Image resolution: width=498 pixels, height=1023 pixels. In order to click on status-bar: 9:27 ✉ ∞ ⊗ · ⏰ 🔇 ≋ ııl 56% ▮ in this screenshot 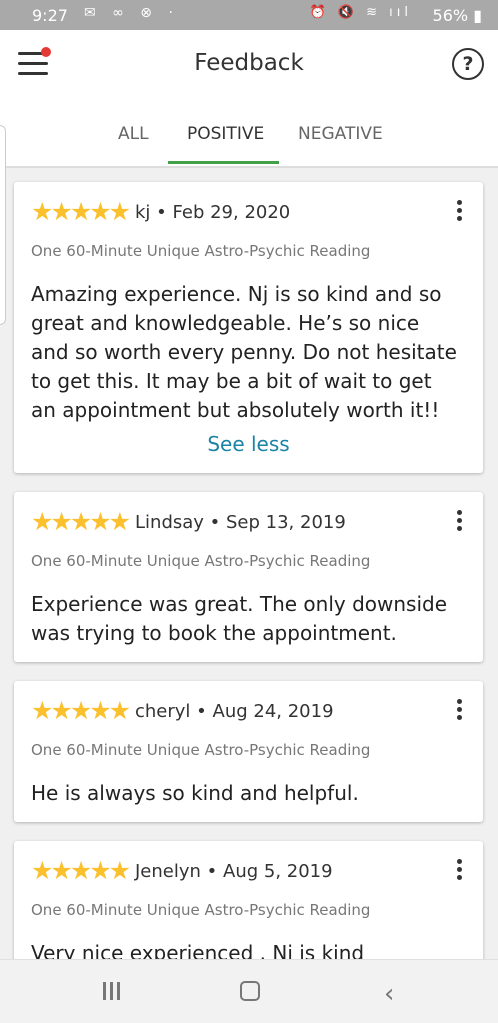, I will do `click(249, 15)`.